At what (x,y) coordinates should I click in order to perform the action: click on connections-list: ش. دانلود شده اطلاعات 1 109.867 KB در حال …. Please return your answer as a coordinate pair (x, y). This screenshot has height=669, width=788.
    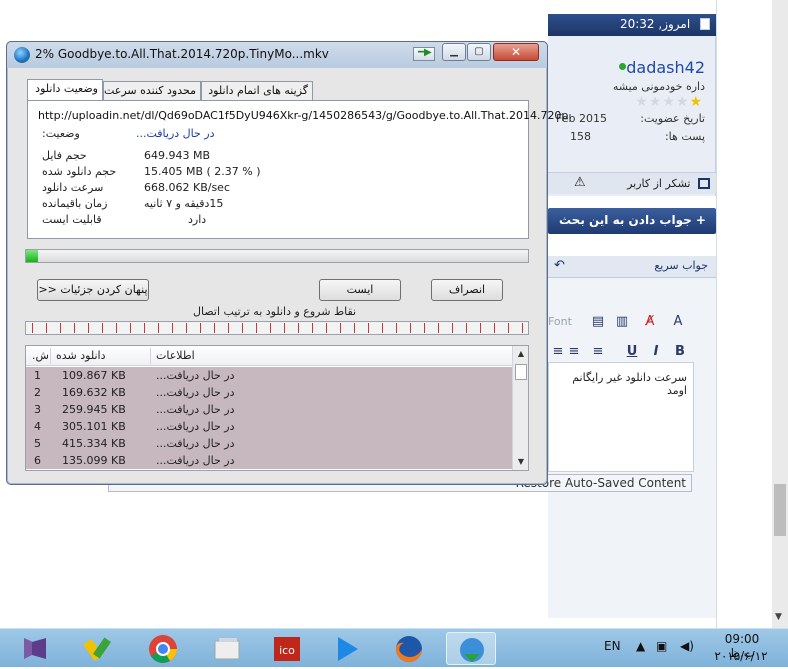
    Looking at the image, I should click on (277, 408).